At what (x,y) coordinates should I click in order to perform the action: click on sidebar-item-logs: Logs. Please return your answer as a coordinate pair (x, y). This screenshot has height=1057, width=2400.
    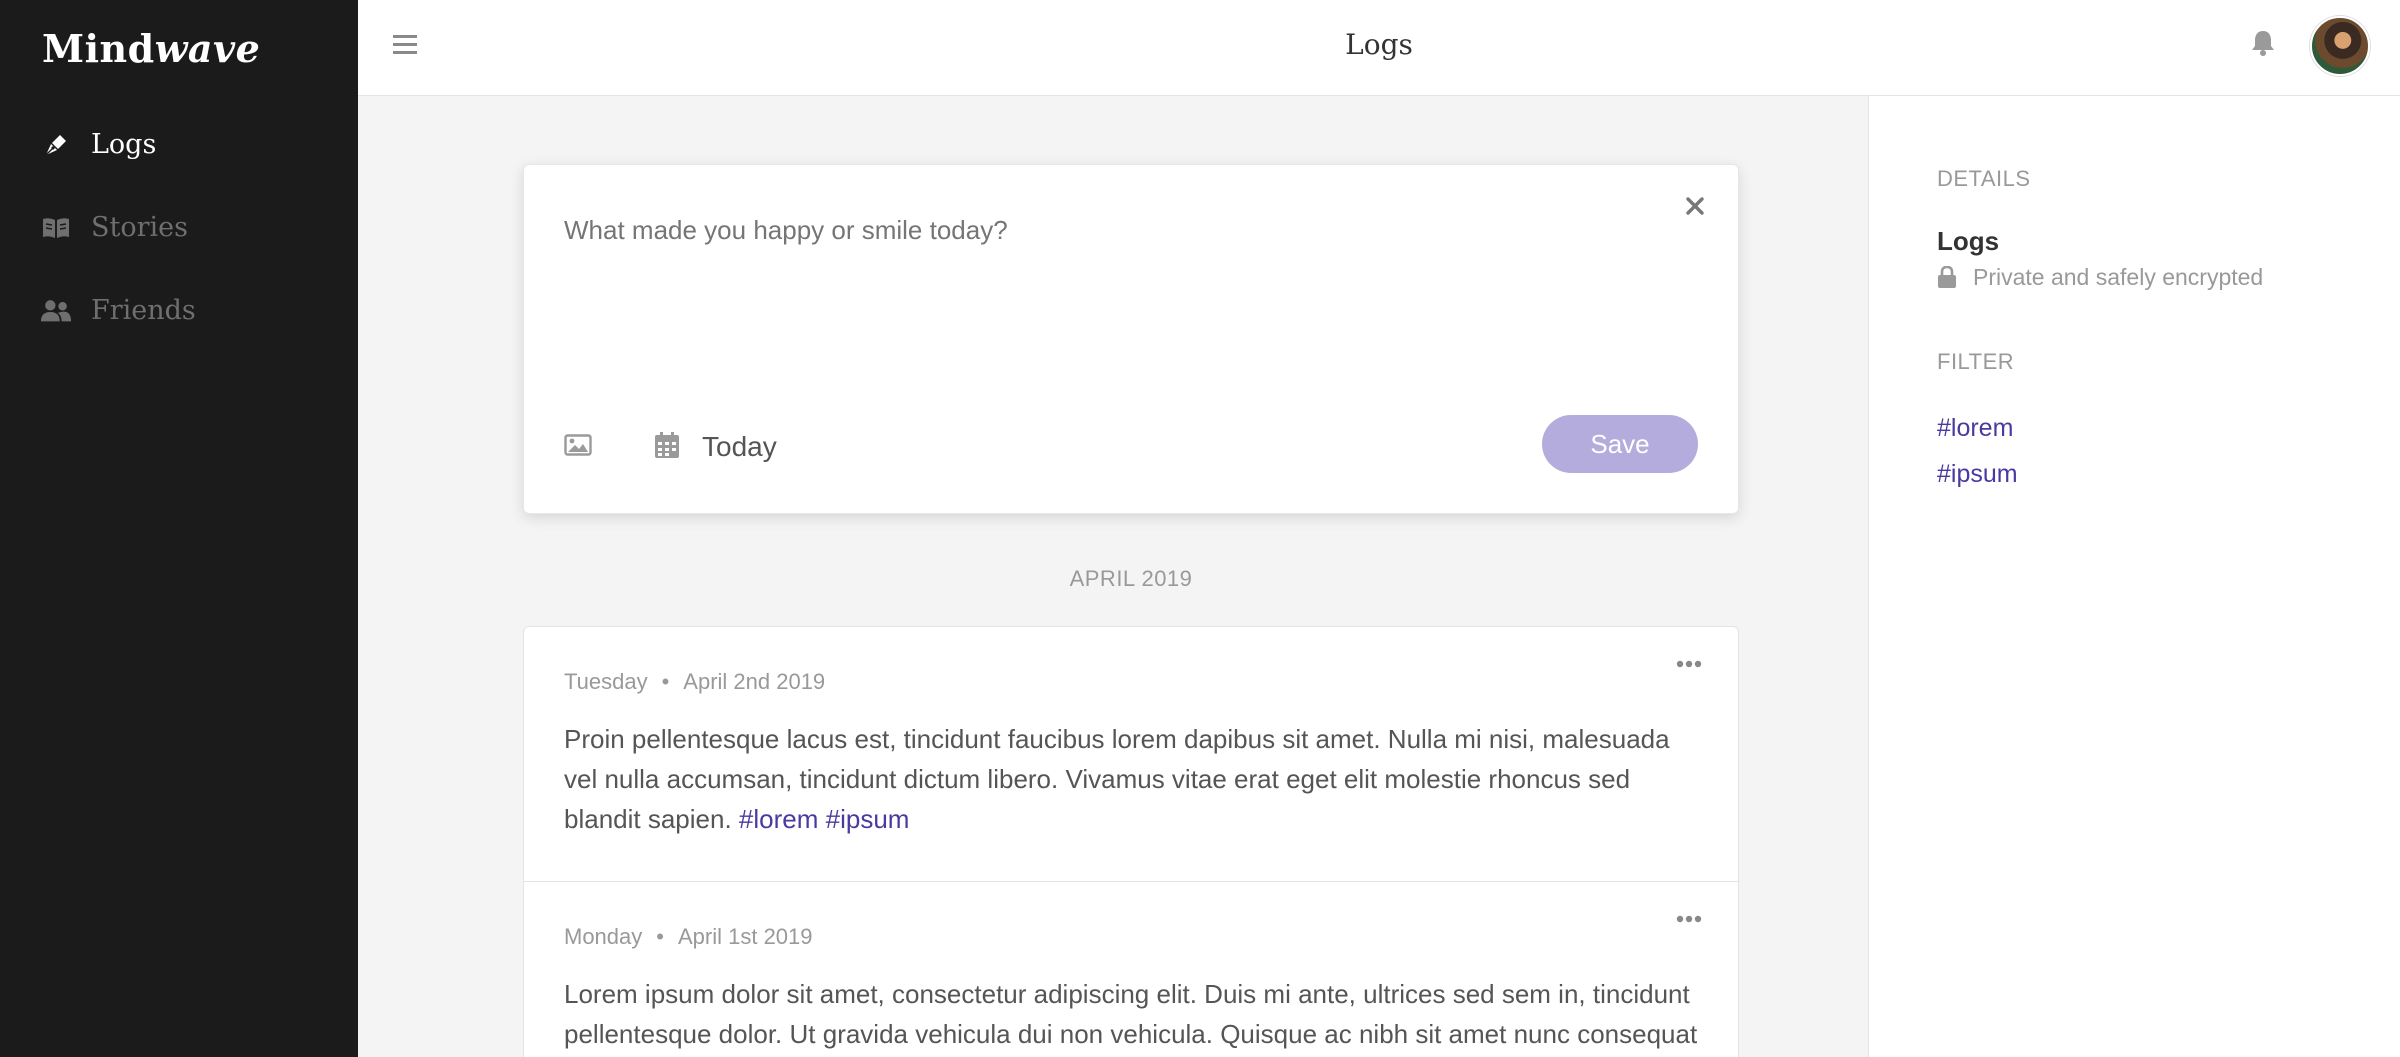
    Looking at the image, I should click on (179, 145).